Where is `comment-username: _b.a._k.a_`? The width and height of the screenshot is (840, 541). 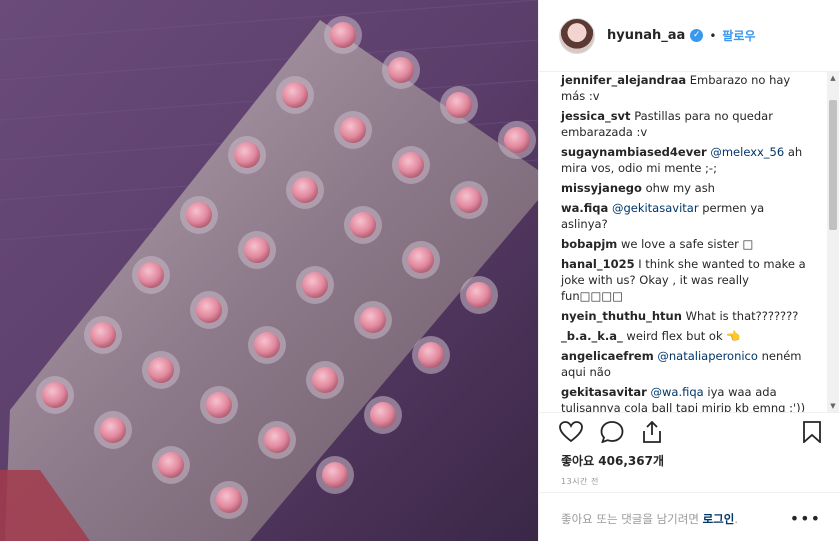 comment-username: _b.a._k.a_ is located at coordinates (592, 336).